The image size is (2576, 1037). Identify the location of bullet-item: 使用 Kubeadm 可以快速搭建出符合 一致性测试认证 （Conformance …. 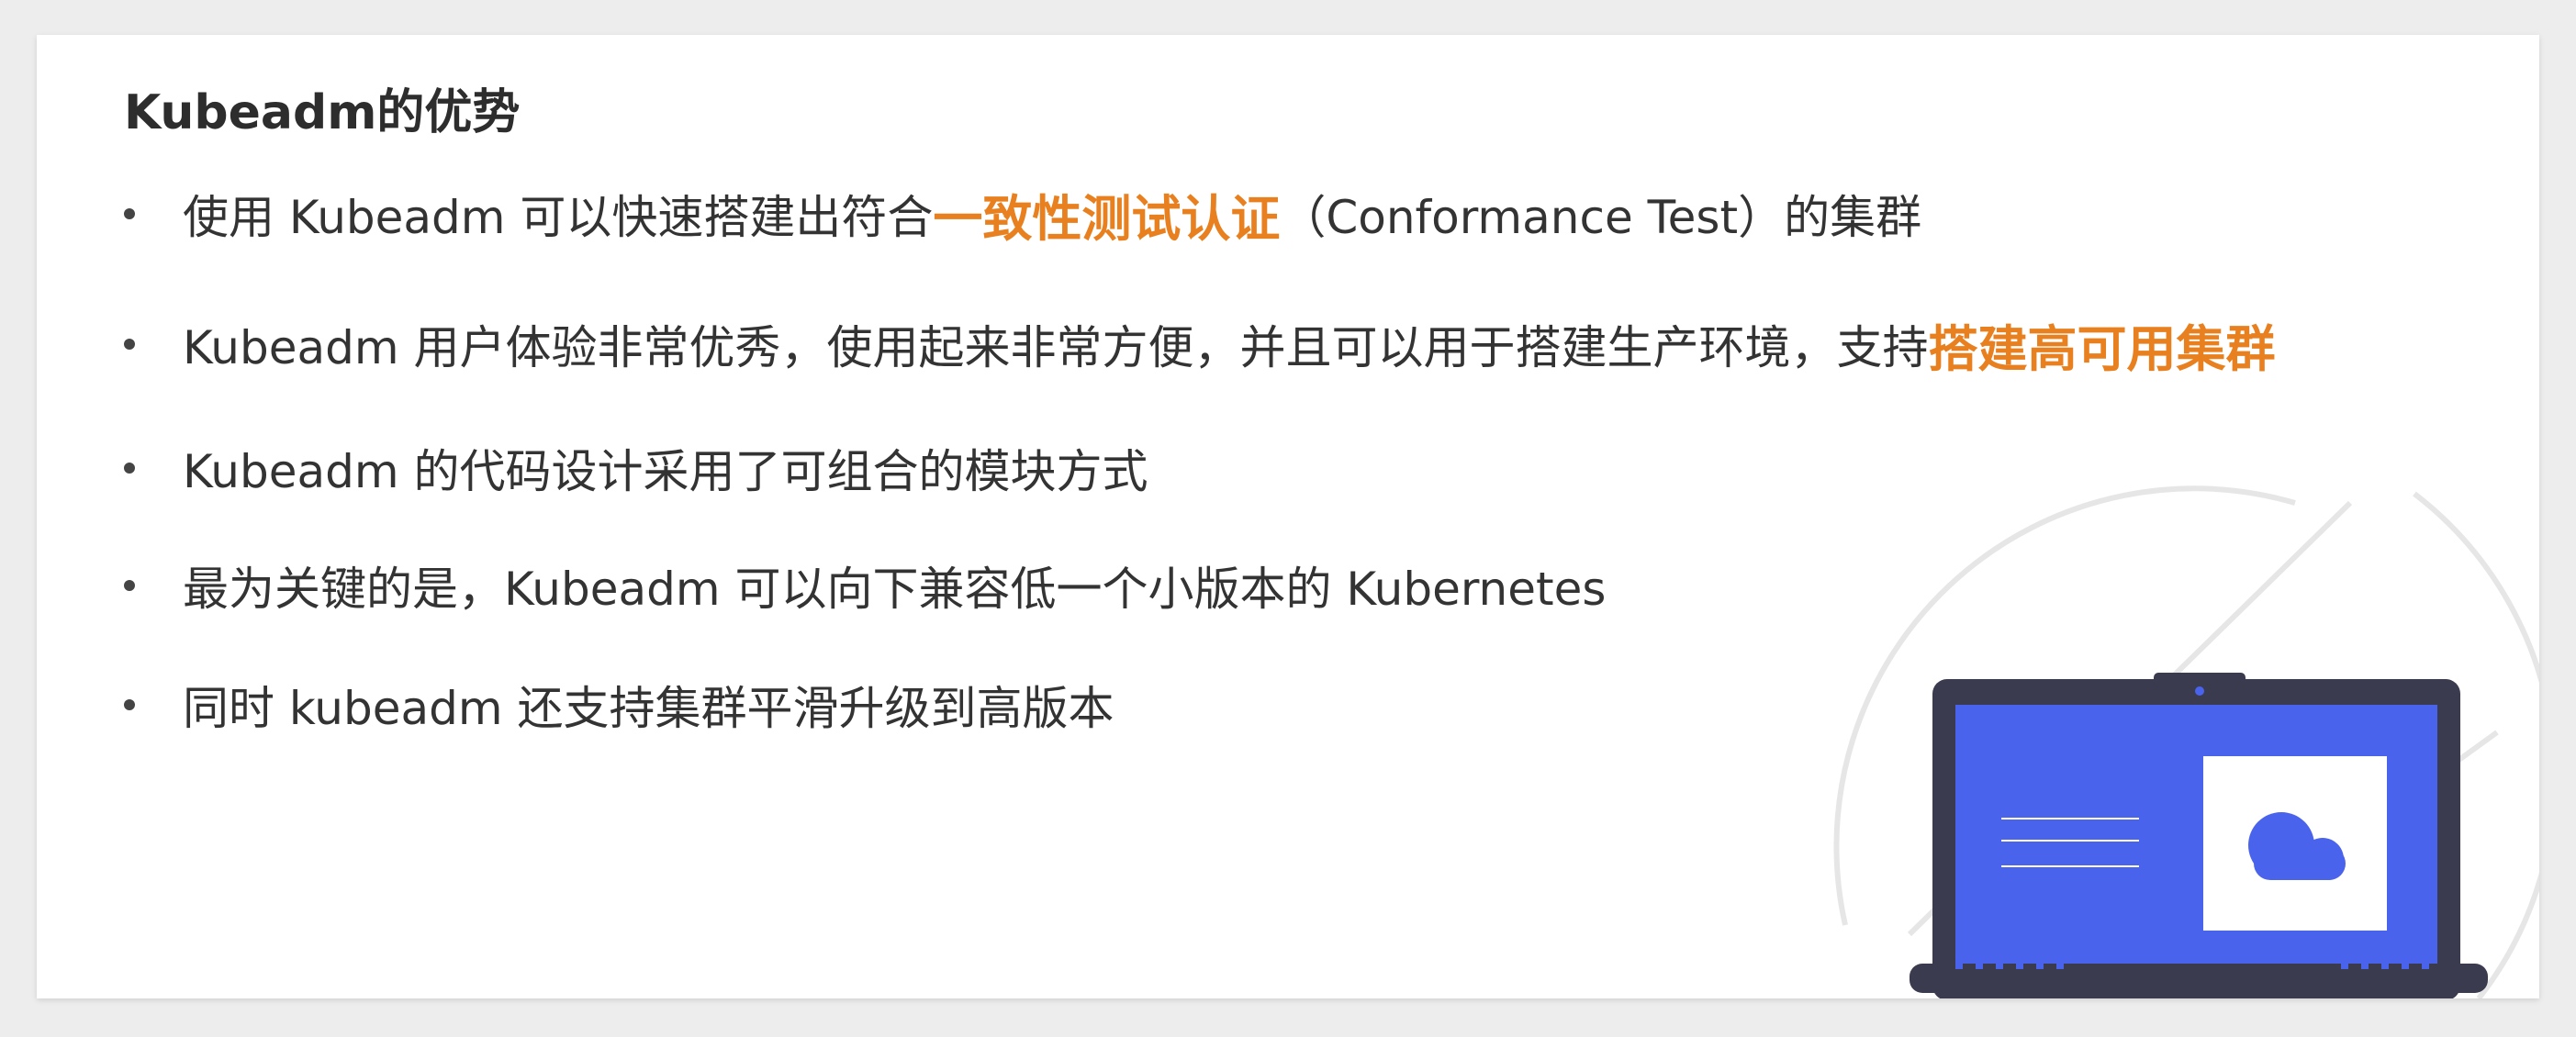
(1022, 214).